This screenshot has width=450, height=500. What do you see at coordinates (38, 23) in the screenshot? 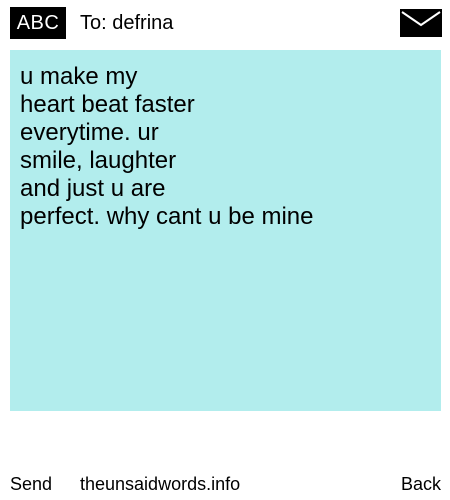
I see `input-mode-badge: ABC` at bounding box center [38, 23].